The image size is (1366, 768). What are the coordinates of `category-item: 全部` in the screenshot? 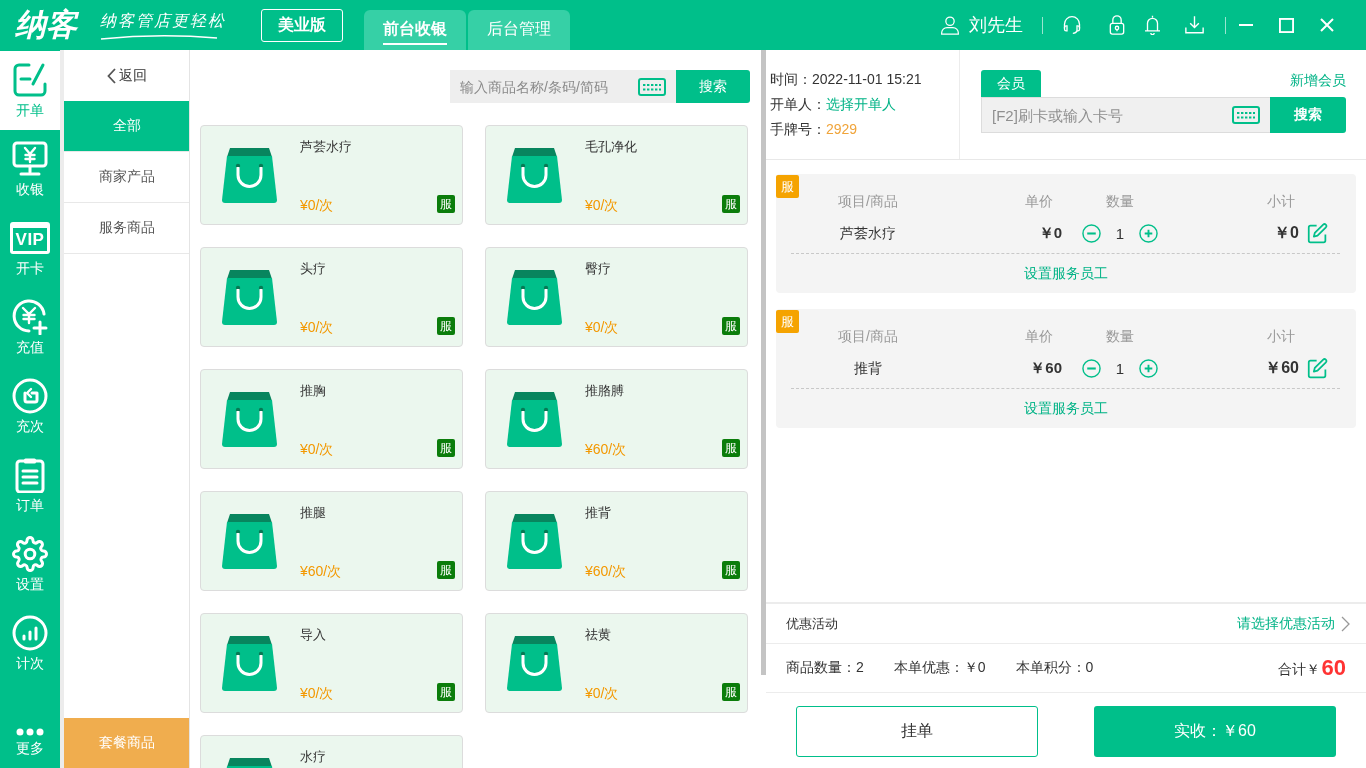 It's located at (126, 126).